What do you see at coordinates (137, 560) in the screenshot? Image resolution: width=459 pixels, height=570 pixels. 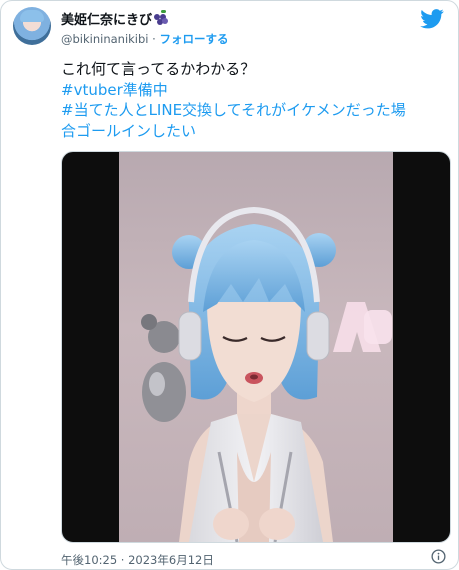 I see `tweet-timestamp: 午後10:25 · 2023年6月12日` at bounding box center [137, 560].